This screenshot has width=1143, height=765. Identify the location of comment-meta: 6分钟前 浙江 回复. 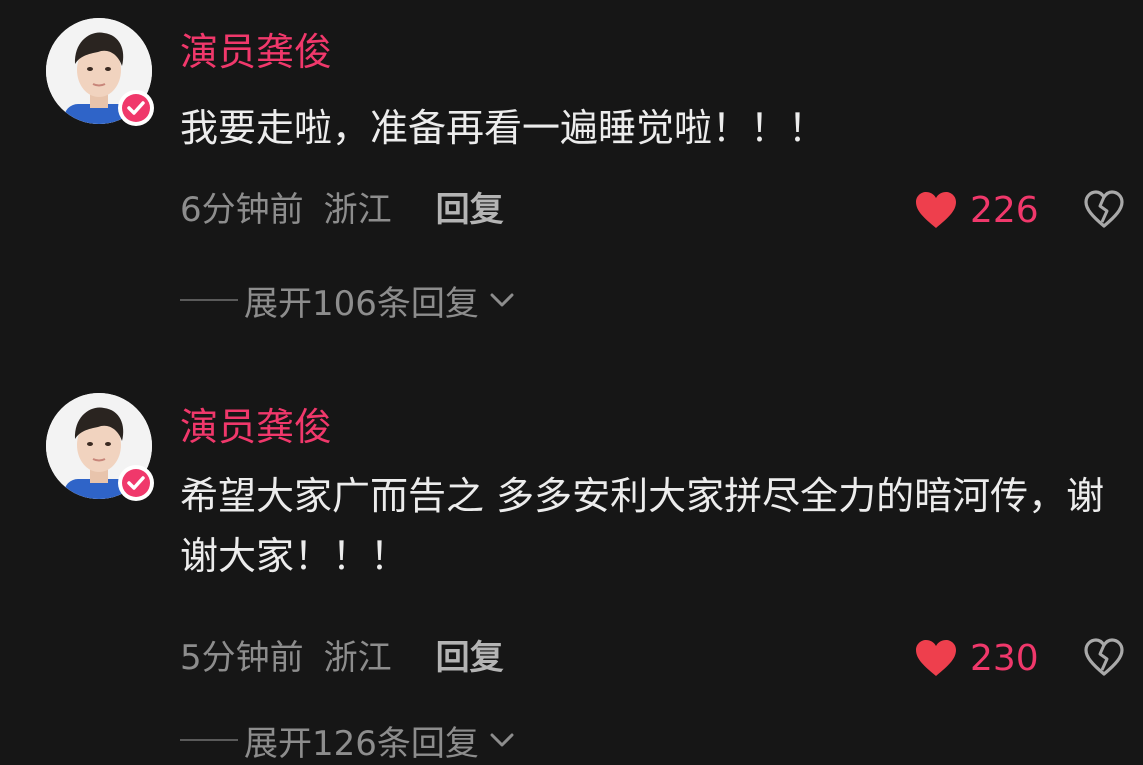
(342, 210).